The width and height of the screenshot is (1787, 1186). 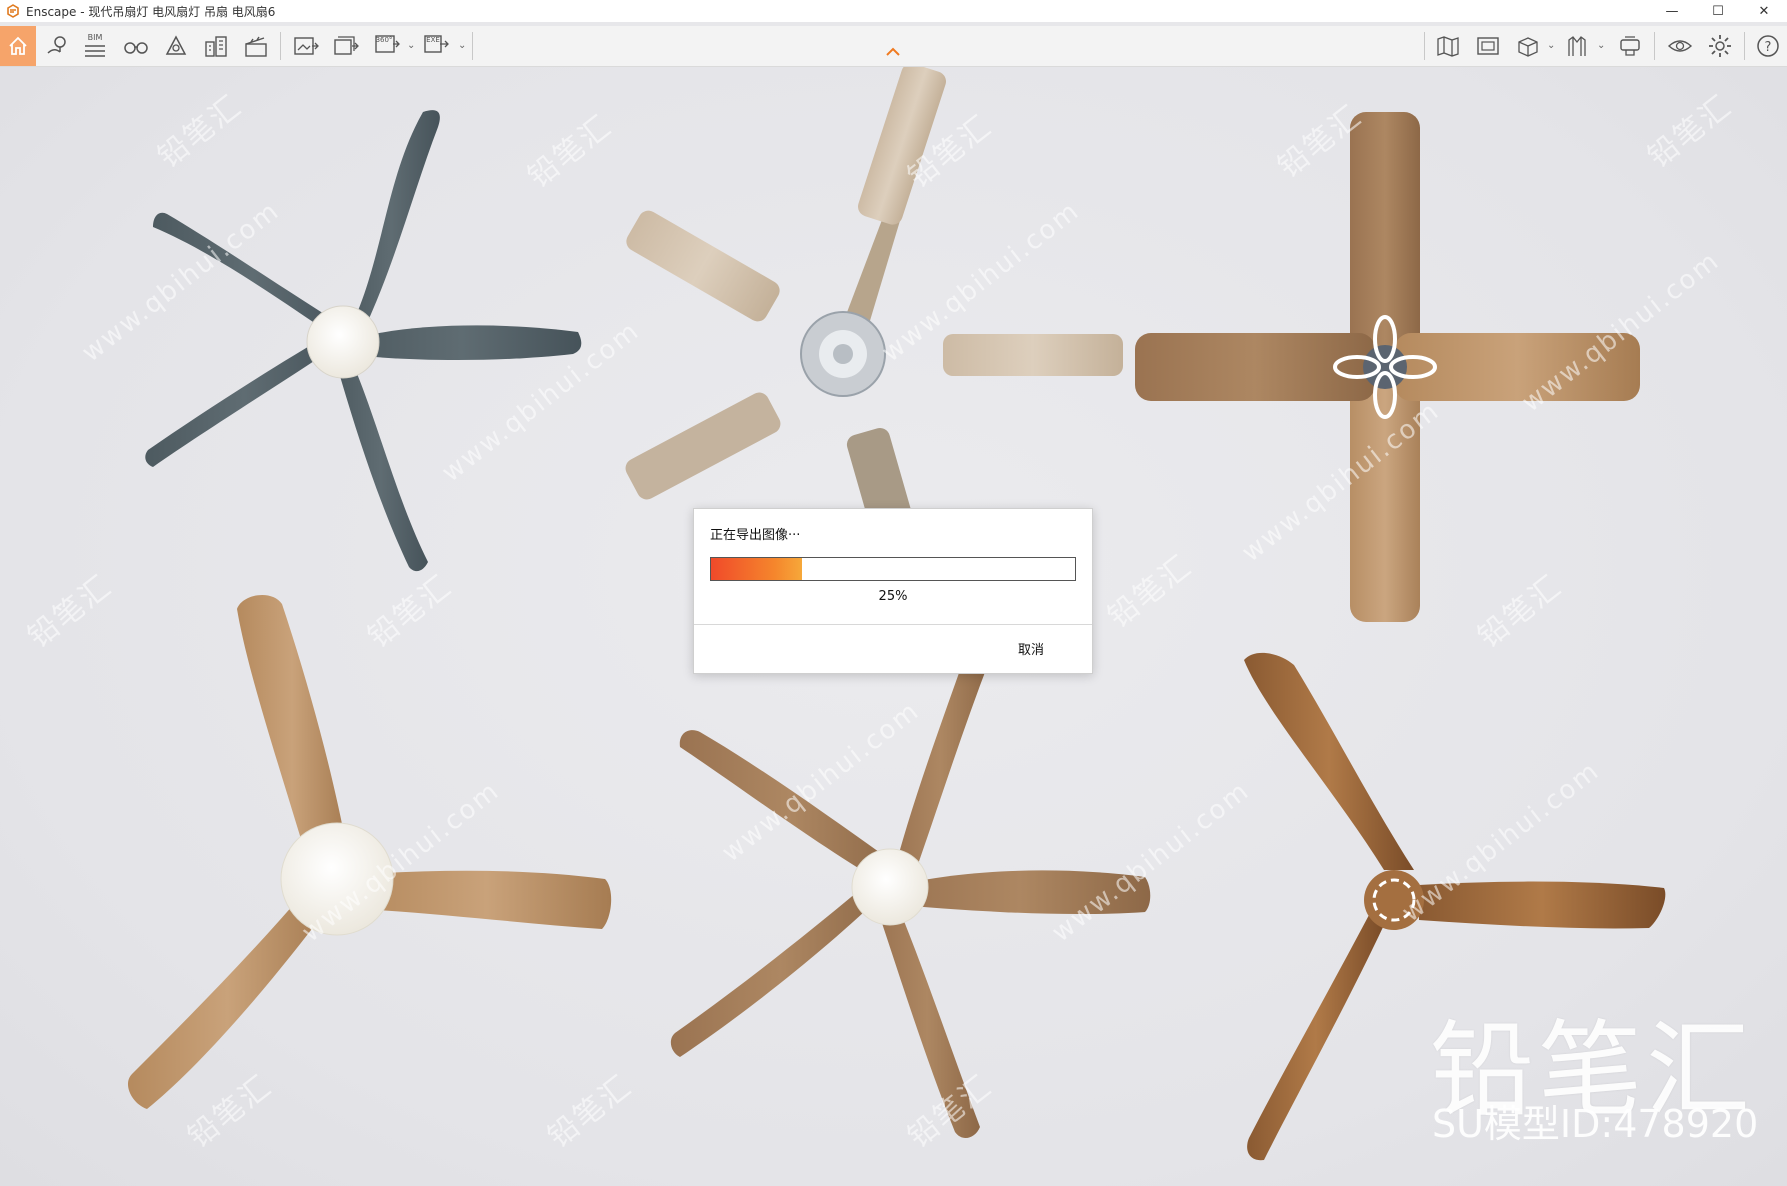 I want to click on fan-lightwood, so click(x=874, y=318).